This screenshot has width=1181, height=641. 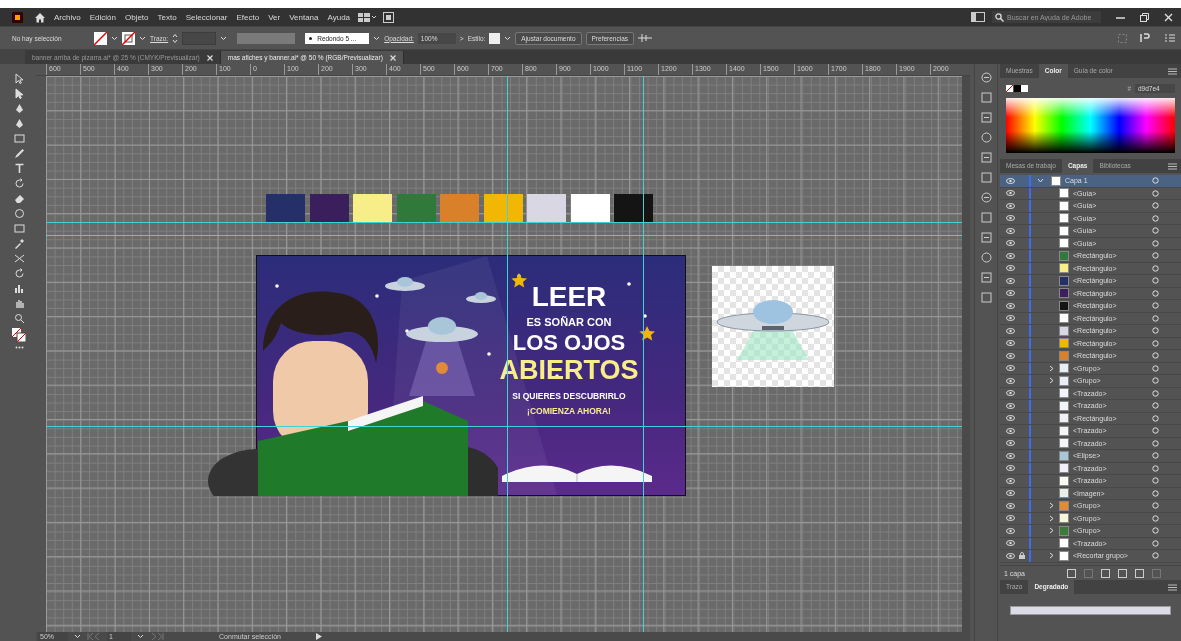 I want to click on arrange-window-icon, so click(x=389, y=17).